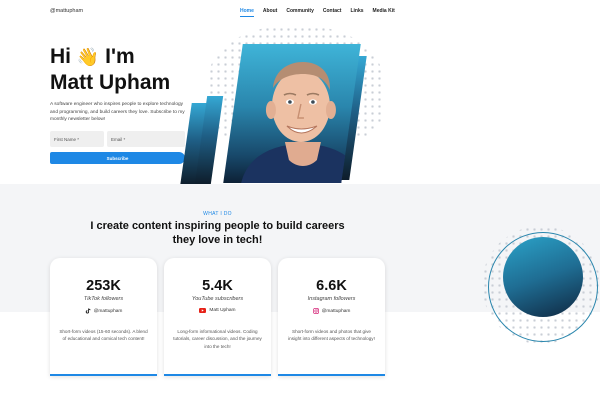  I want to click on decorative-circle, so click(543, 277).